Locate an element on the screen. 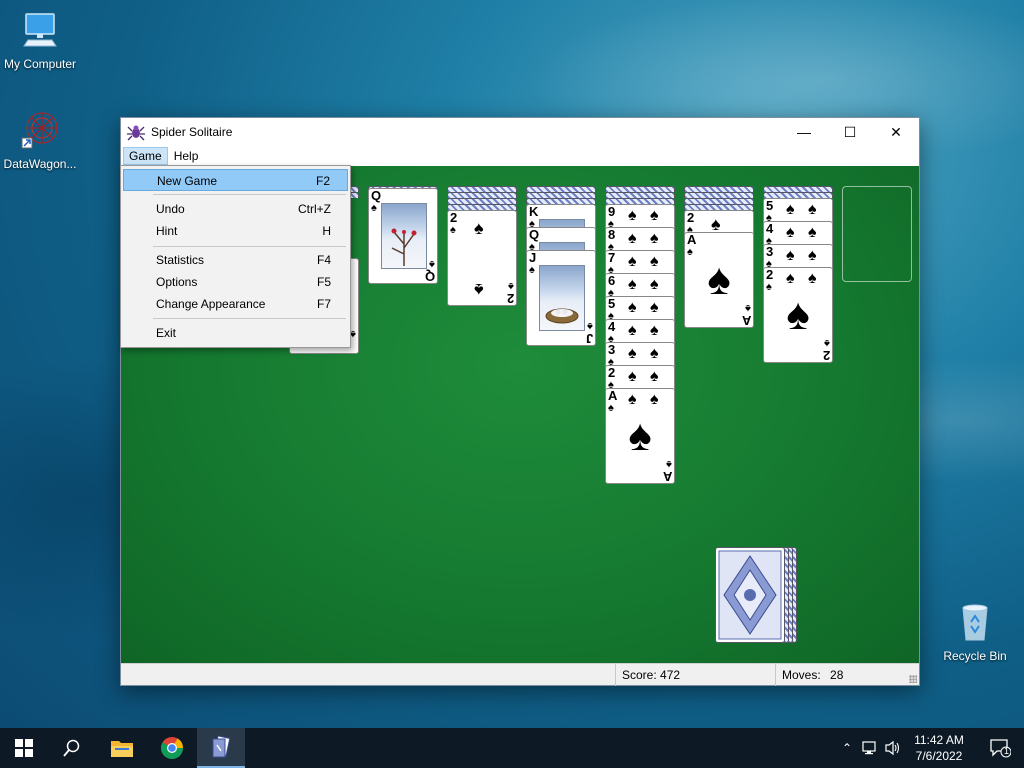  start-button is located at coordinates (24, 748).